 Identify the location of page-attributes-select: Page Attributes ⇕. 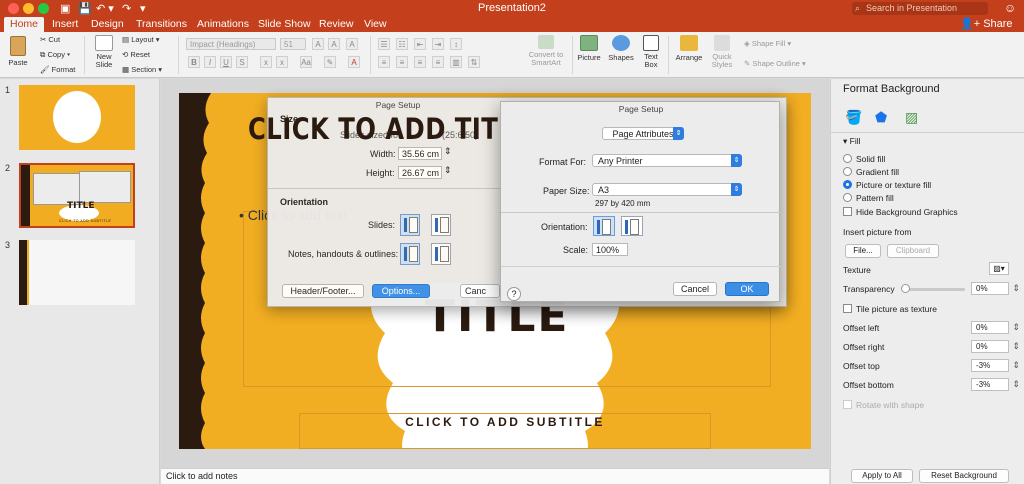
(643, 133).